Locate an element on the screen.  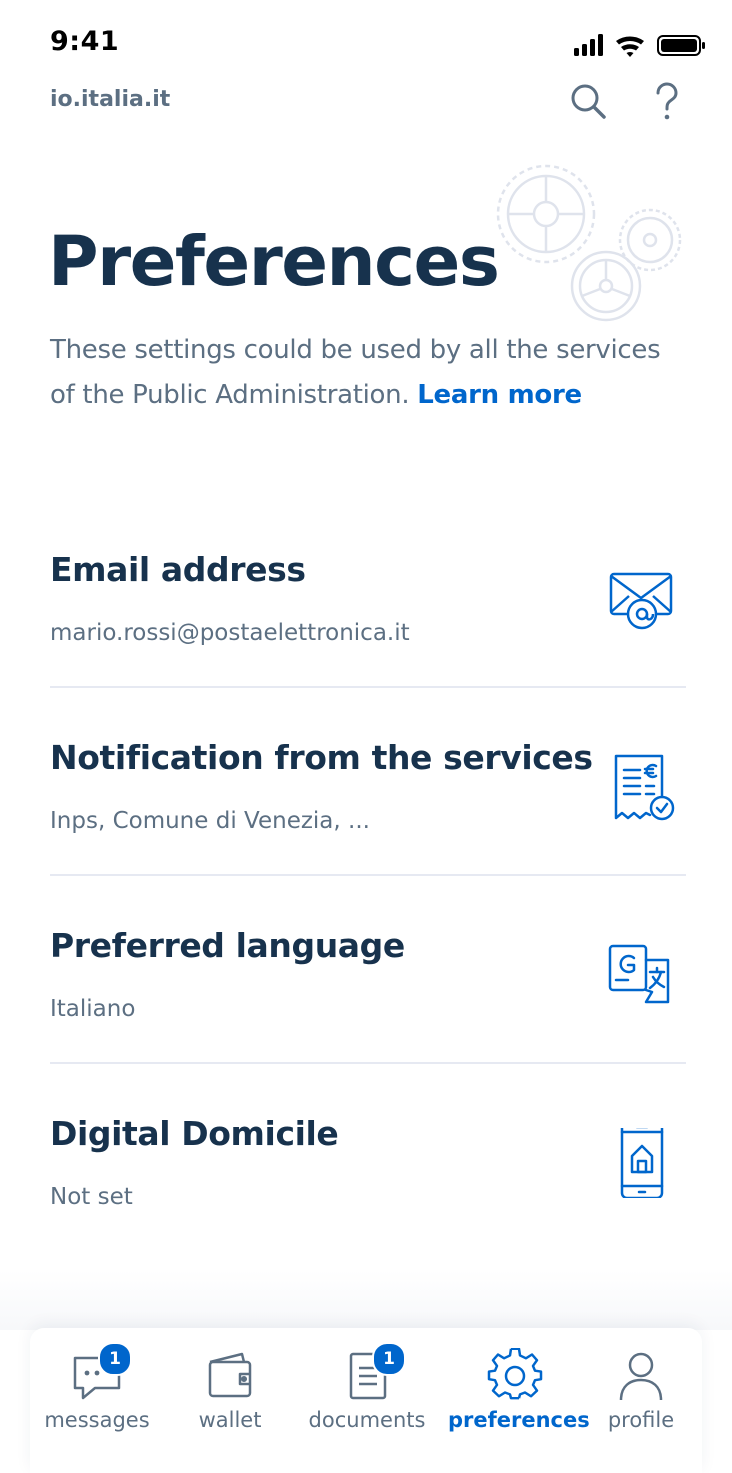
wallet-icon is located at coordinates (230, 1375).